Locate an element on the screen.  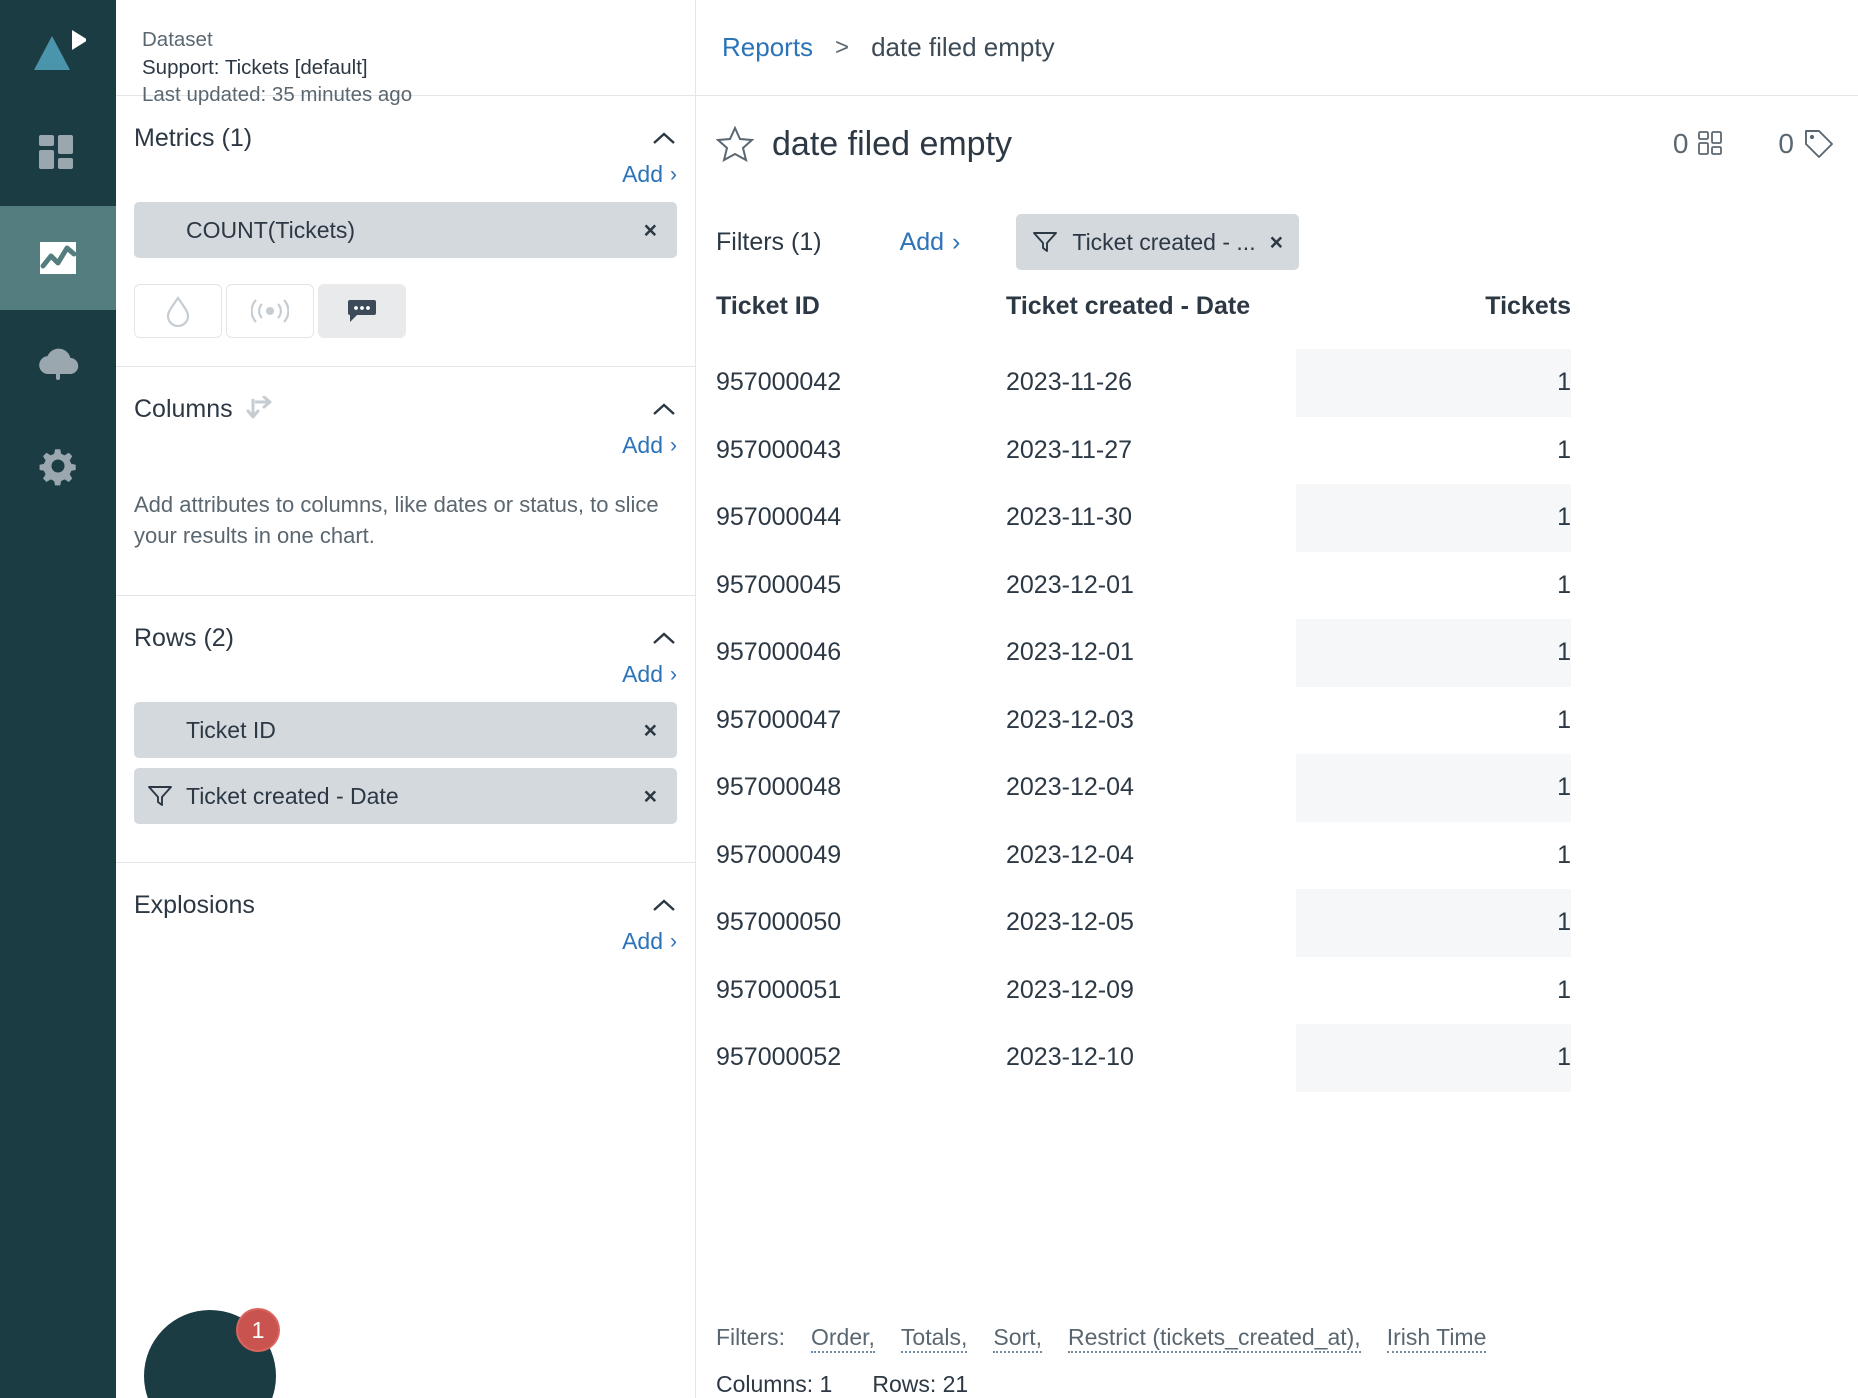
cell-created-date: 2023-12-09 is located at coordinates (1070, 989).